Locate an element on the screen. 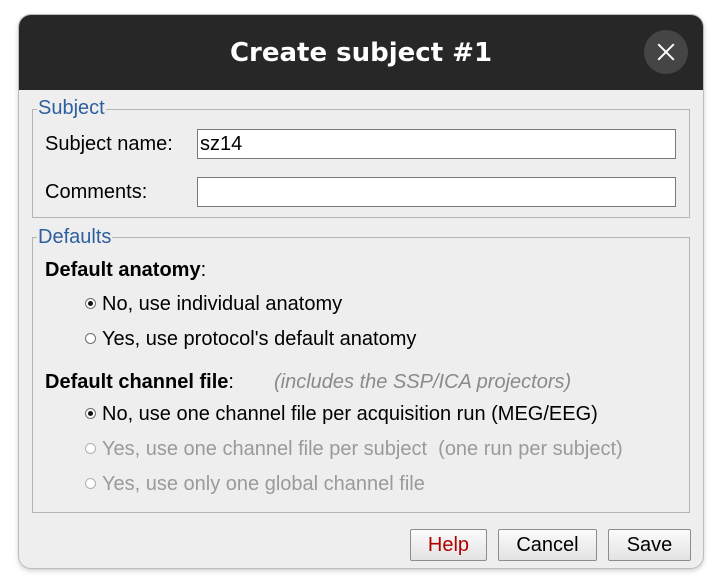 The height and width of the screenshot is (587, 722). anatomy-option-default: Yes, use protocol's default anatomy is located at coordinates (361, 340).